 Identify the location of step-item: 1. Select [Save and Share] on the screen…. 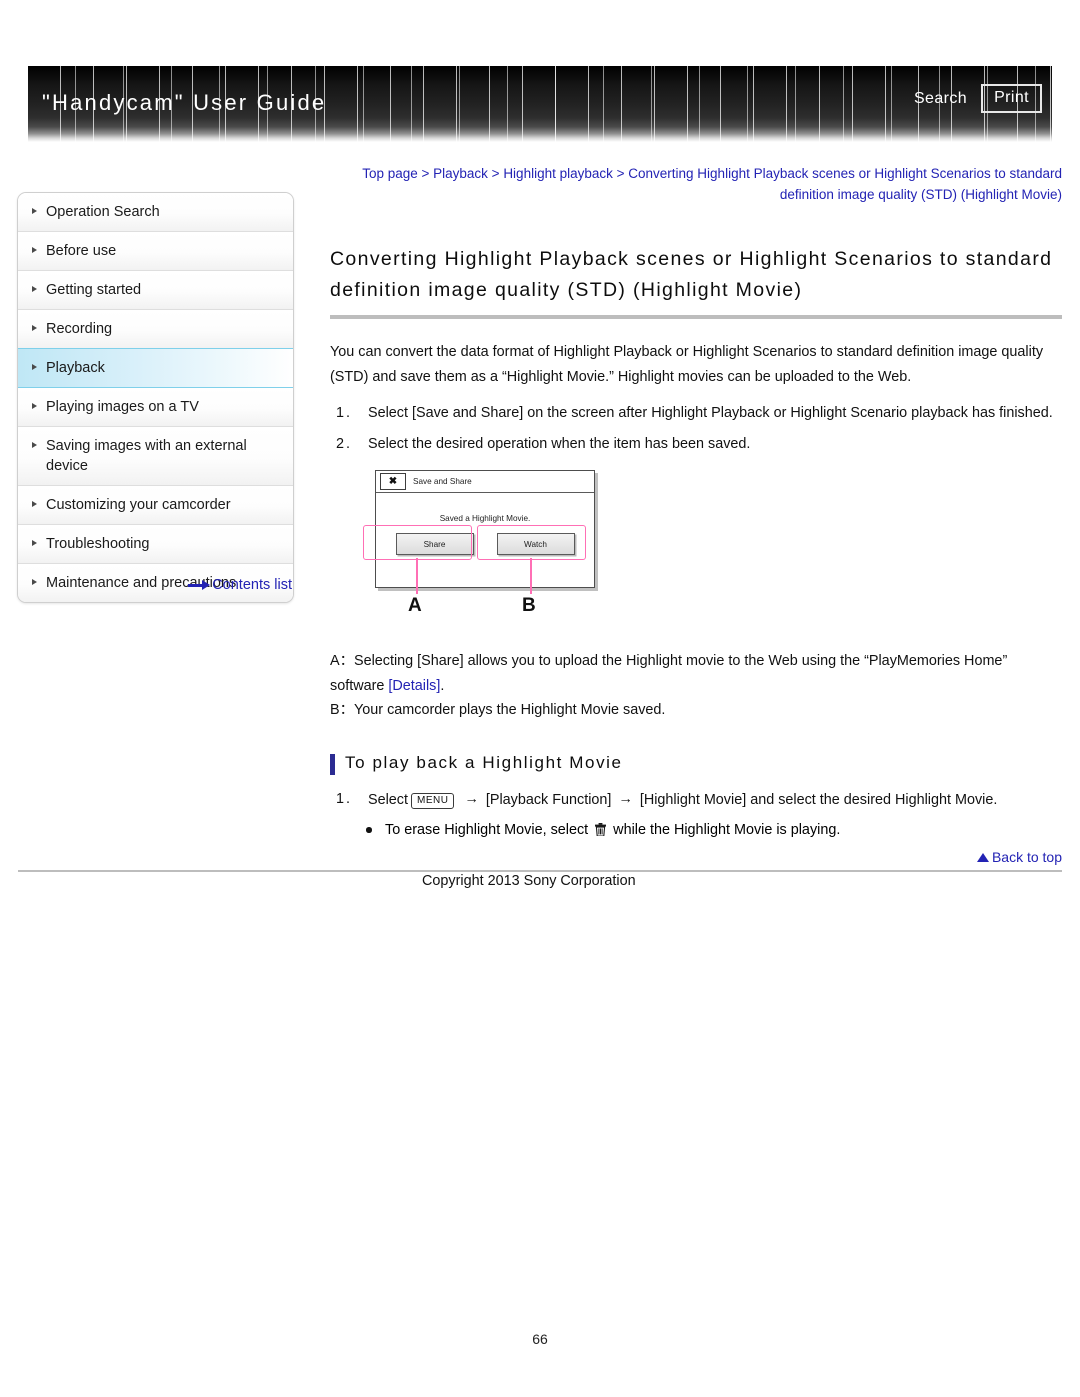
(696, 413).